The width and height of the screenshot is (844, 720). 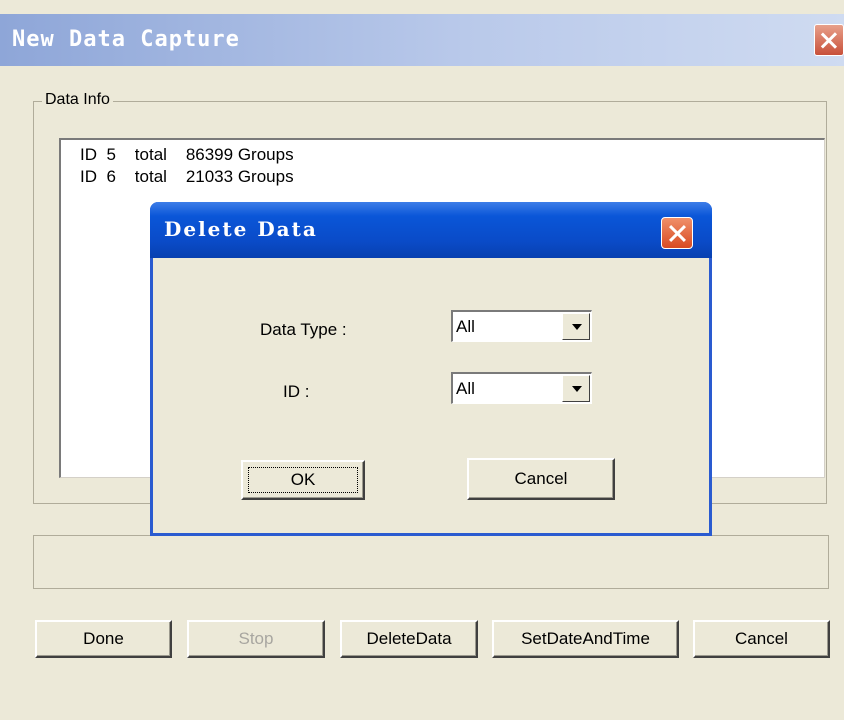 I want to click on delete-data-button-label: DeleteData, so click(x=409, y=638).